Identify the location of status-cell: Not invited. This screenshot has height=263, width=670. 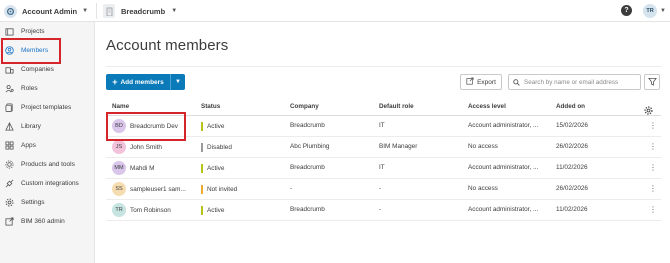
(219, 189).